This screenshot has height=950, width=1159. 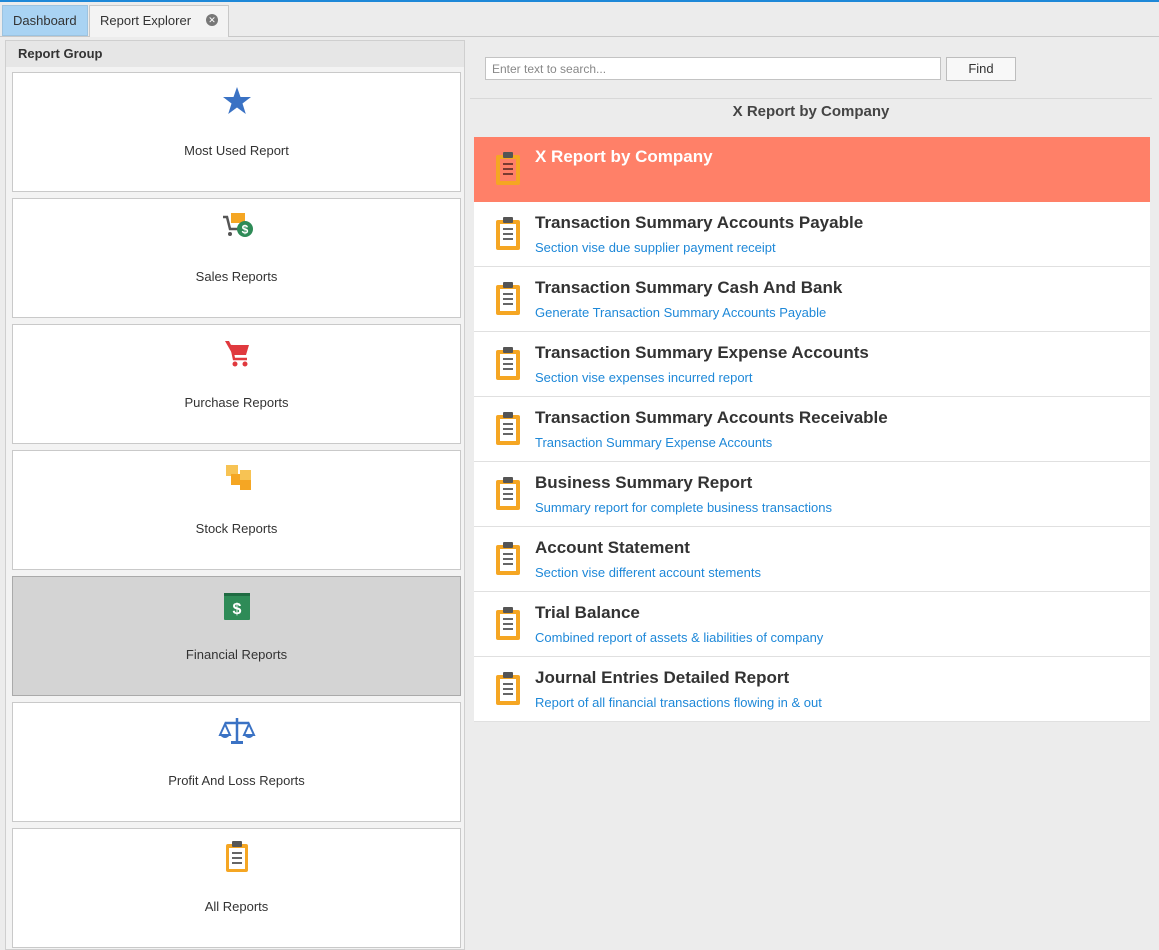 What do you see at coordinates (236, 384) in the screenshot?
I see `group-tile-purchase: Purchase Reports` at bounding box center [236, 384].